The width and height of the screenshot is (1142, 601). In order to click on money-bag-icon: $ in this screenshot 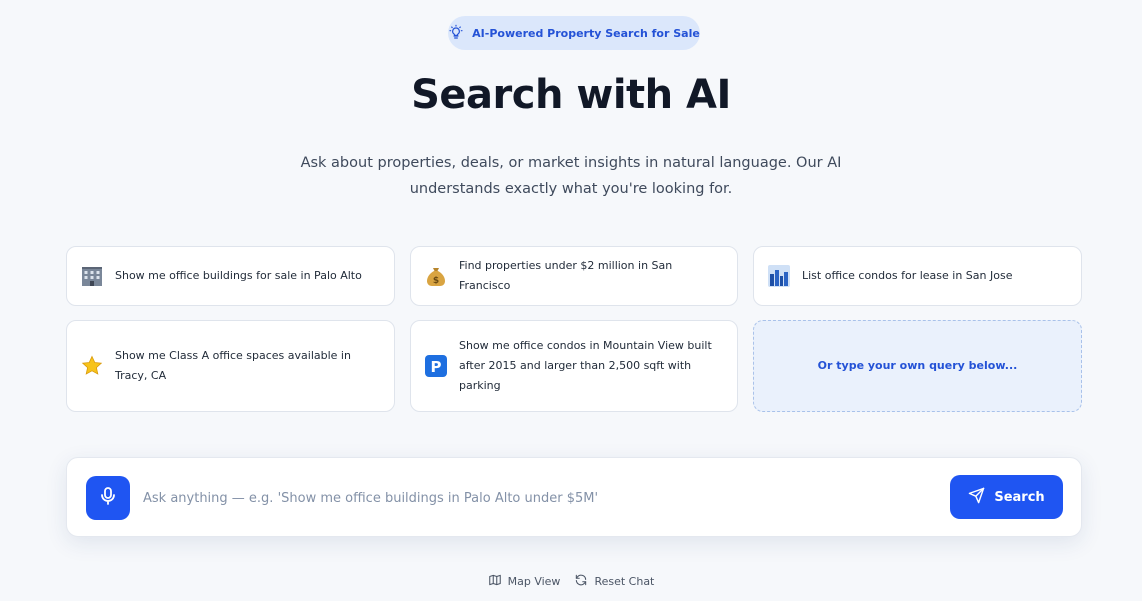, I will do `click(436, 276)`.